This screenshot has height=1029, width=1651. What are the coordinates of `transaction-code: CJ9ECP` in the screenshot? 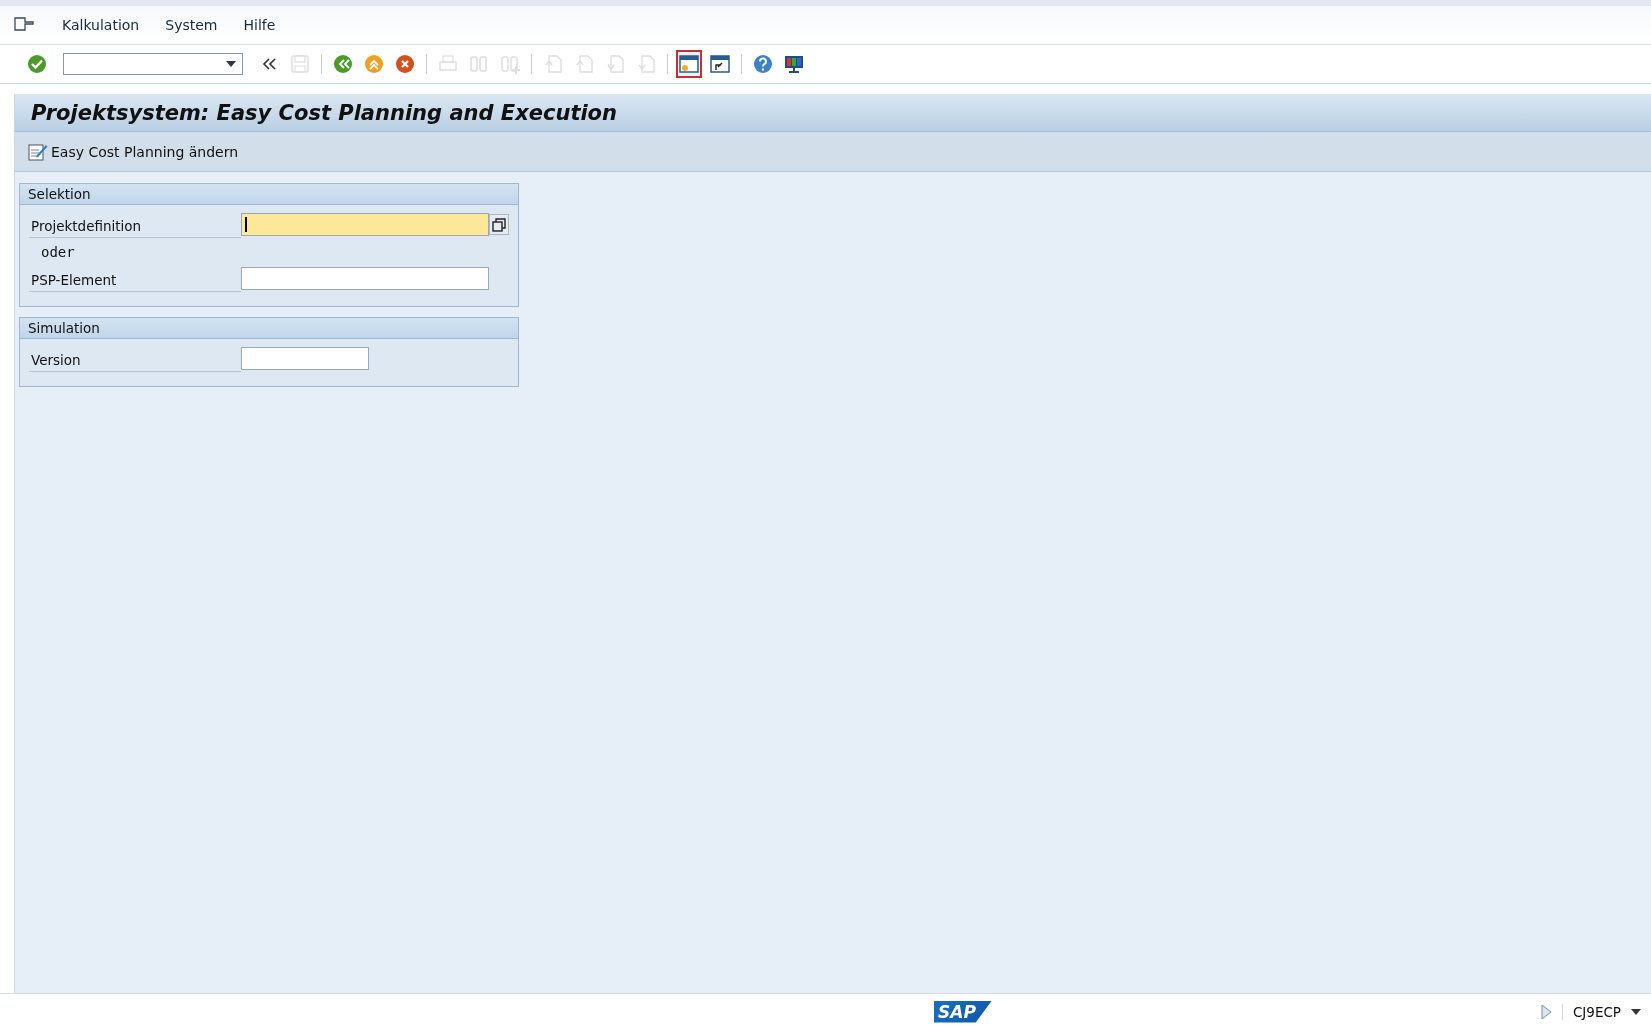 It's located at (1591, 1011).